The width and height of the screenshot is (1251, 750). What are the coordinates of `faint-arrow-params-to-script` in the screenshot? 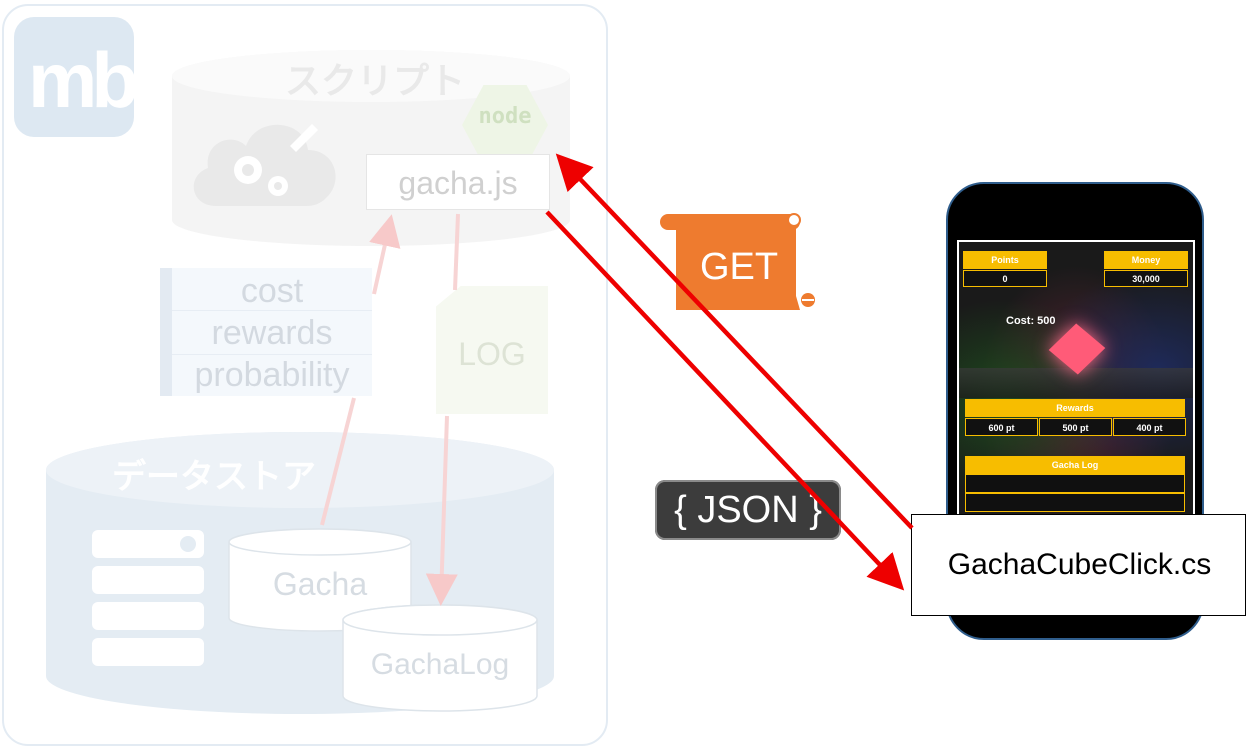 It's located at (385, 254).